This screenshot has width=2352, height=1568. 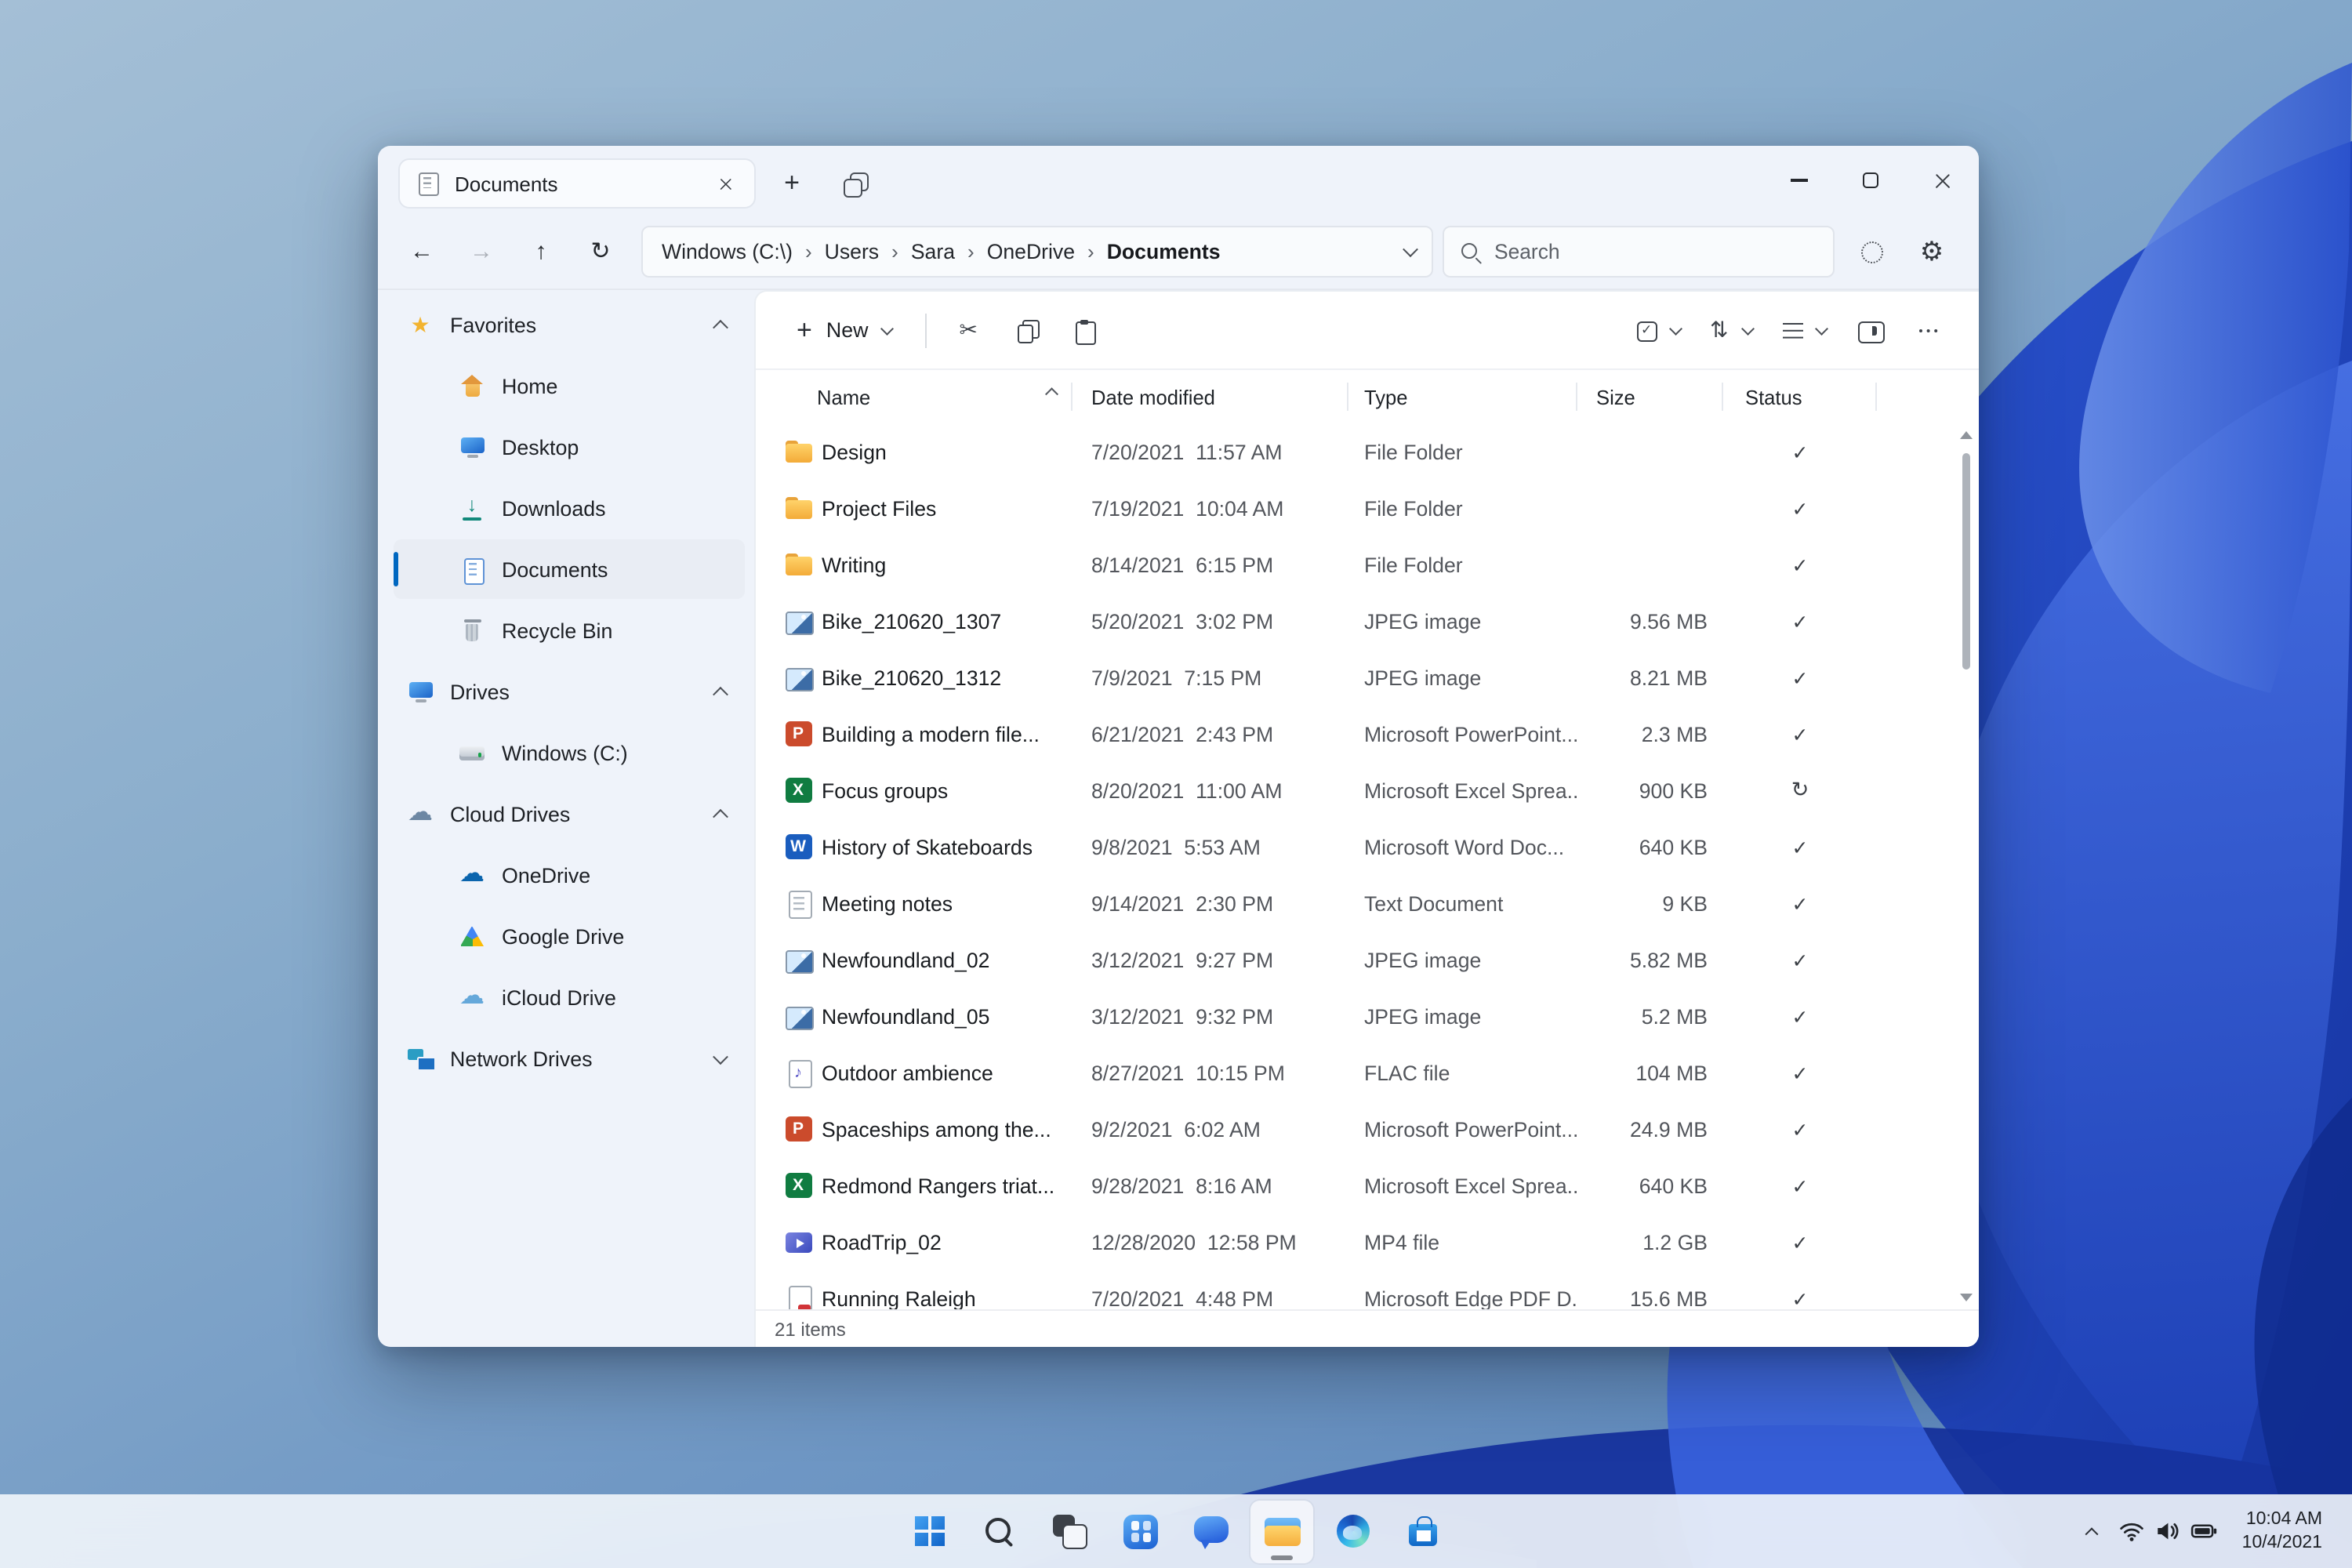 What do you see at coordinates (791, 183) in the screenshot?
I see `new-tab-button` at bounding box center [791, 183].